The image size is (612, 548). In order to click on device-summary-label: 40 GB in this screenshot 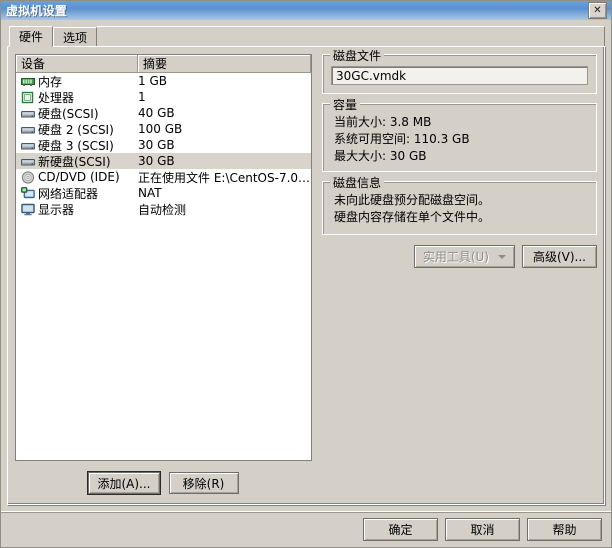, I will do `click(156, 113)`.